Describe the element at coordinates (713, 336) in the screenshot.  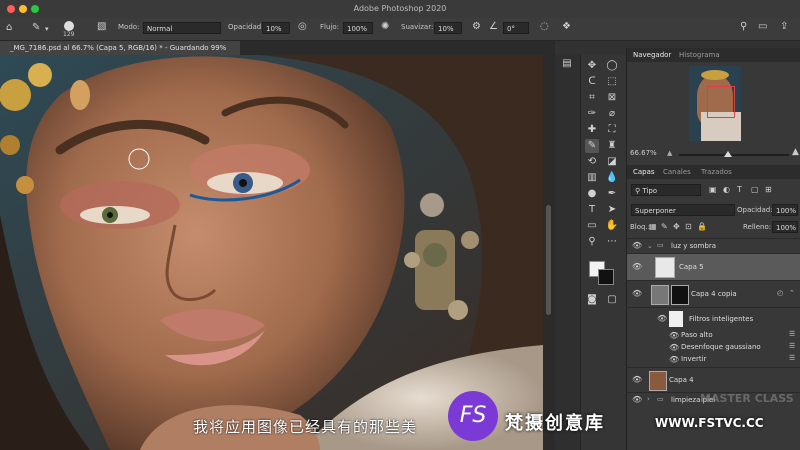
I see `filter-row: 👁 Paso alto ☰` at that location.